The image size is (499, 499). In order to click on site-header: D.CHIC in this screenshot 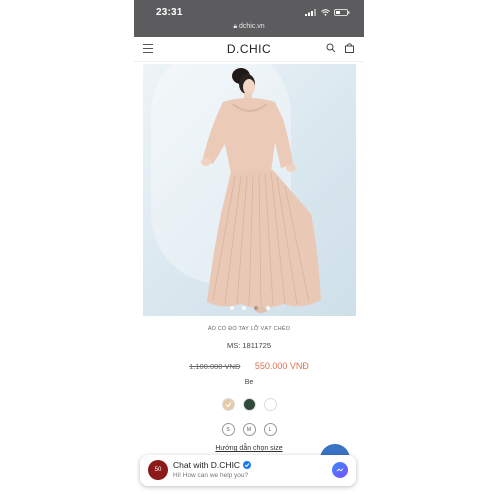, I will do `click(249, 49)`.